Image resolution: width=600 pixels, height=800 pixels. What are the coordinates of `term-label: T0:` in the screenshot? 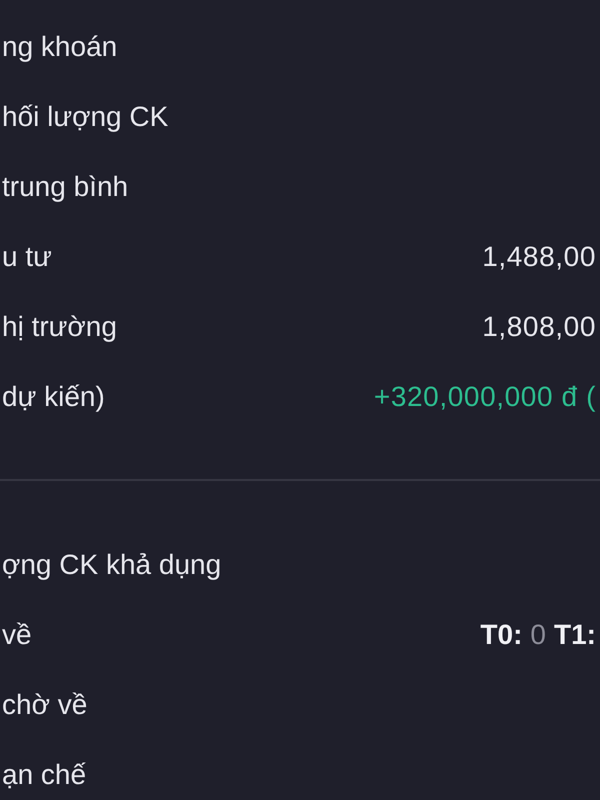 It's located at (501, 635).